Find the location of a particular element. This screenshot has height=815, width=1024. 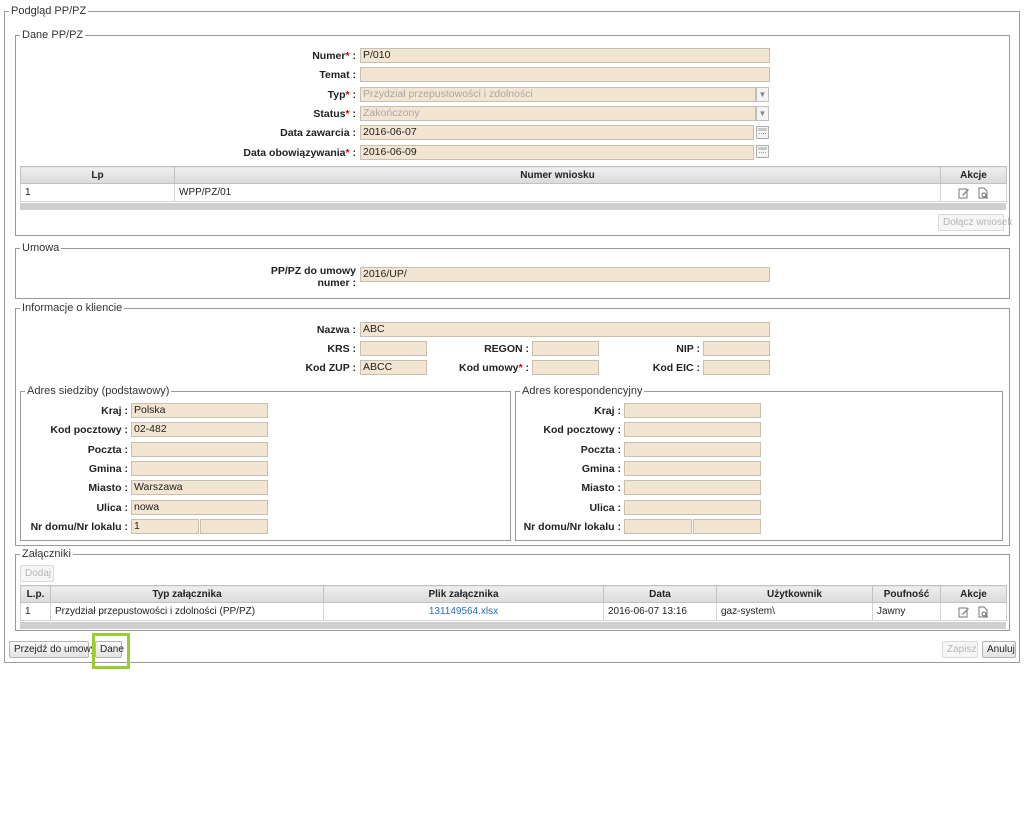

koresp-poczta-label: Poczta : is located at coordinates (600, 450).